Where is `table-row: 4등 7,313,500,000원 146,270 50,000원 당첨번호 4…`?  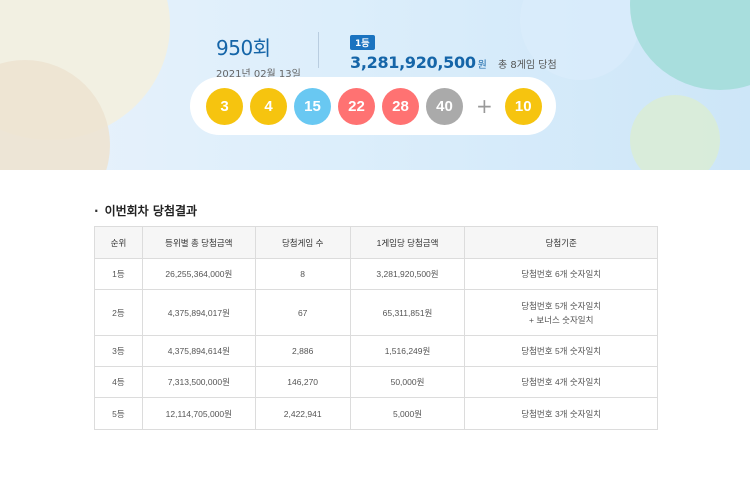
table-row: 4등 7,313,500,000원 146,270 50,000원 당첨번호 4… is located at coordinates (376, 382).